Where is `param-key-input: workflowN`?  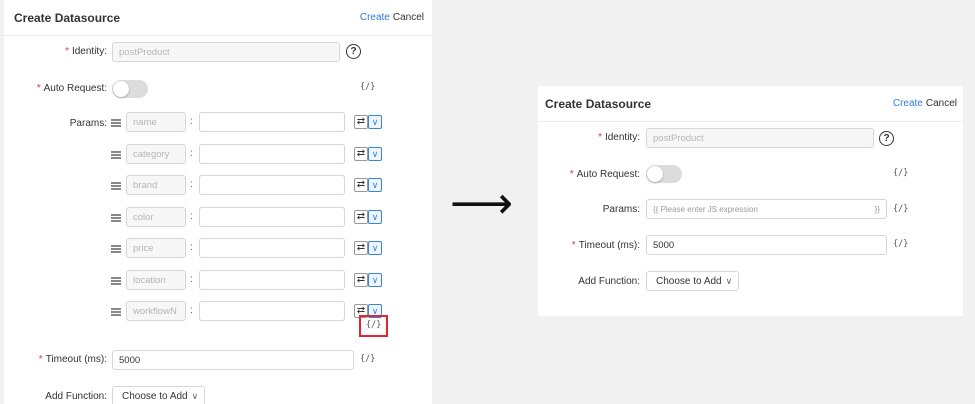
param-key-input: workflowN is located at coordinates (156, 311).